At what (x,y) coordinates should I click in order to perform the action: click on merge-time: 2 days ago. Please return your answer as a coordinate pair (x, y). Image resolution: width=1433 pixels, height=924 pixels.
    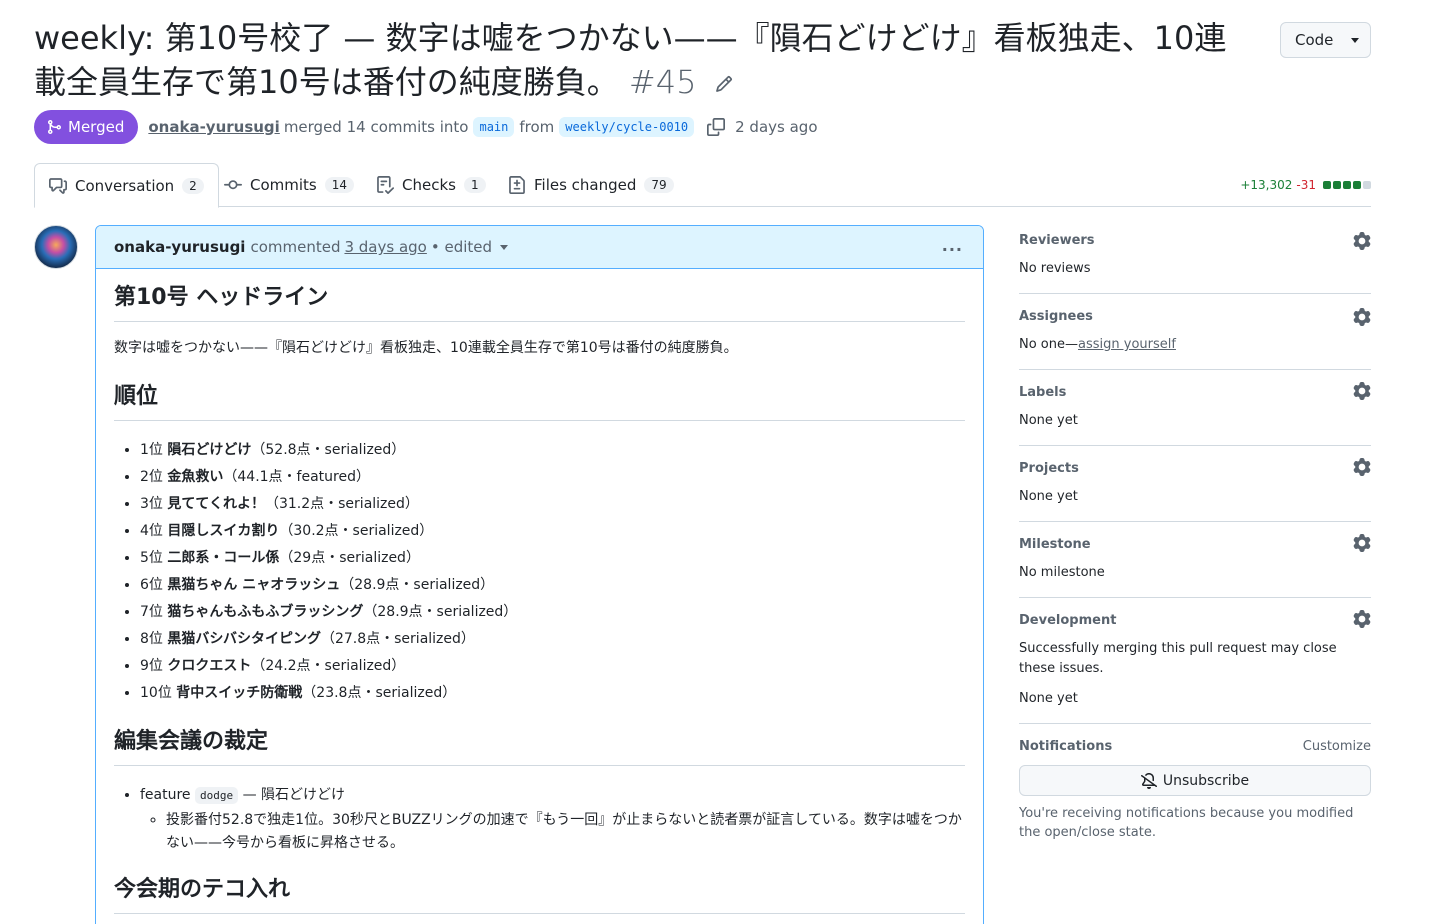
    Looking at the image, I should click on (776, 127).